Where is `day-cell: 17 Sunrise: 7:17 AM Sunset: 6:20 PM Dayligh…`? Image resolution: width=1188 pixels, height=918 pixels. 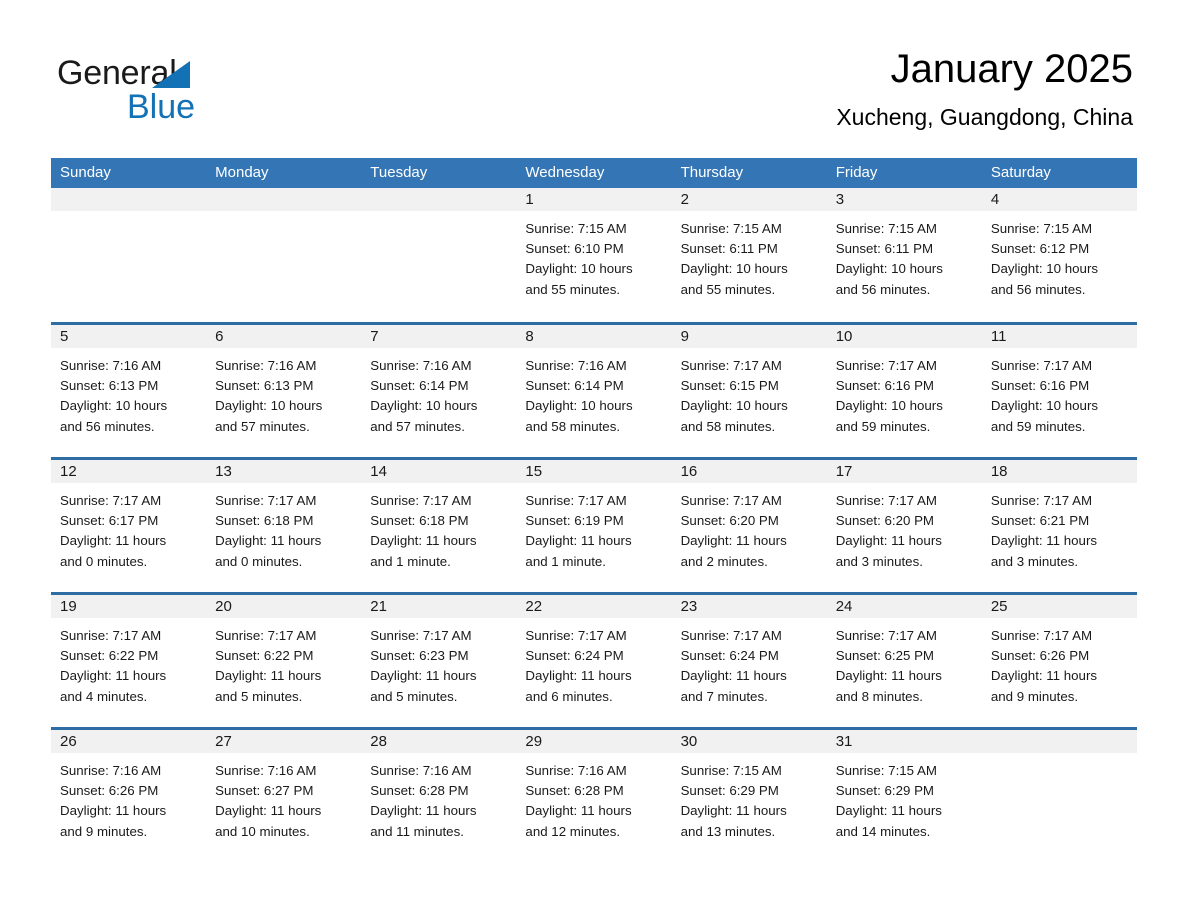
day-cell: 17 Sunrise: 7:17 AM Sunset: 6:20 PM Dayligh… is located at coordinates (904, 526).